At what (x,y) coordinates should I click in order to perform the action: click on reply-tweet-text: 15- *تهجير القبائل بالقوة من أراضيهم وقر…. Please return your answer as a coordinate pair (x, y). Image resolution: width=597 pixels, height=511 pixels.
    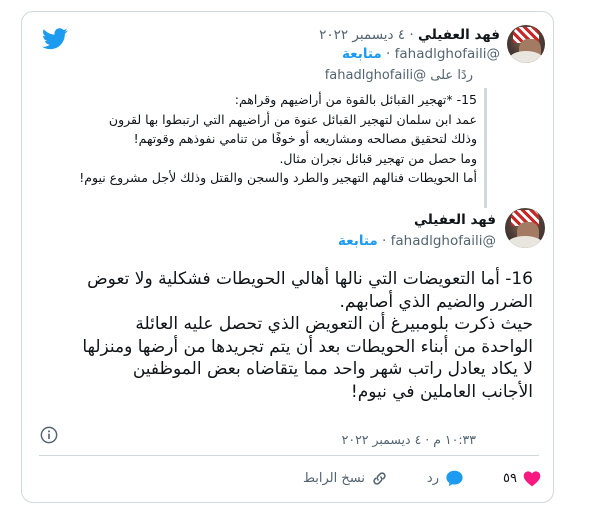
    Looking at the image, I should click on (255, 139).